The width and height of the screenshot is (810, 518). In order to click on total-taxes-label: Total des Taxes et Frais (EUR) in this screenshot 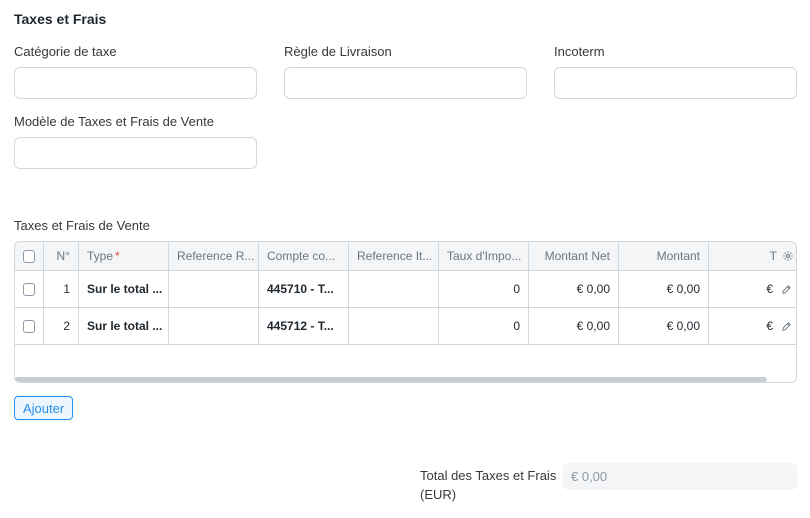, I will do `click(488, 485)`.